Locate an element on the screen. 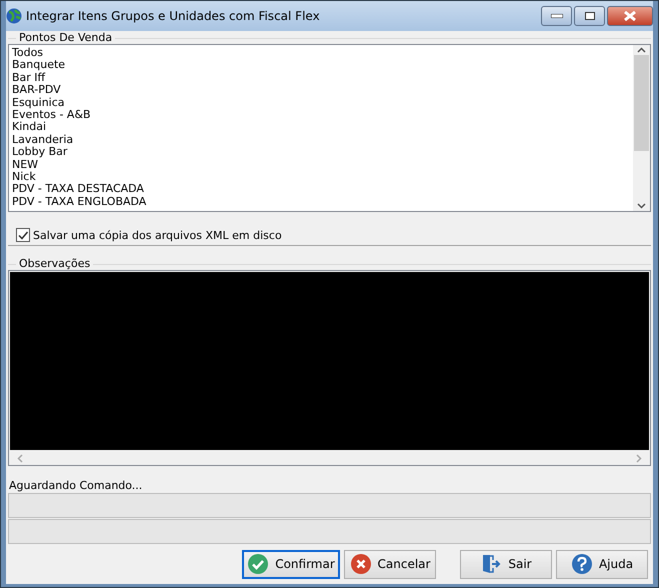 The height and width of the screenshot is (588, 659). list-item: BAR-PDV is located at coordinates (321, 90).